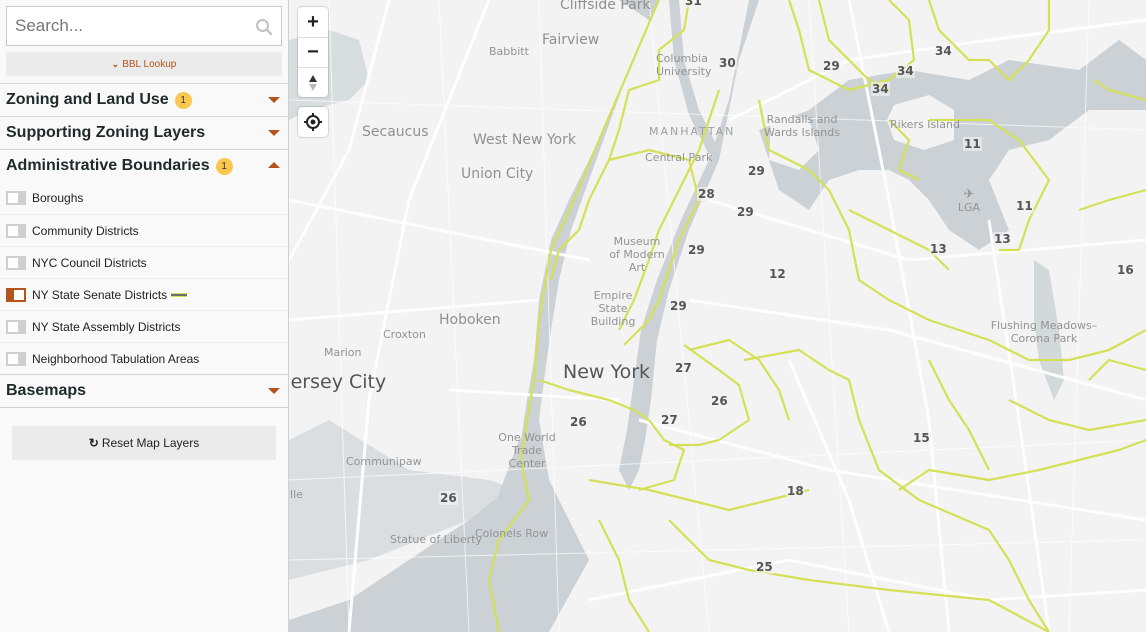 This screenshot has height=632, width=1146. I want to click on zoom-out-button: −, so click(313, 52).